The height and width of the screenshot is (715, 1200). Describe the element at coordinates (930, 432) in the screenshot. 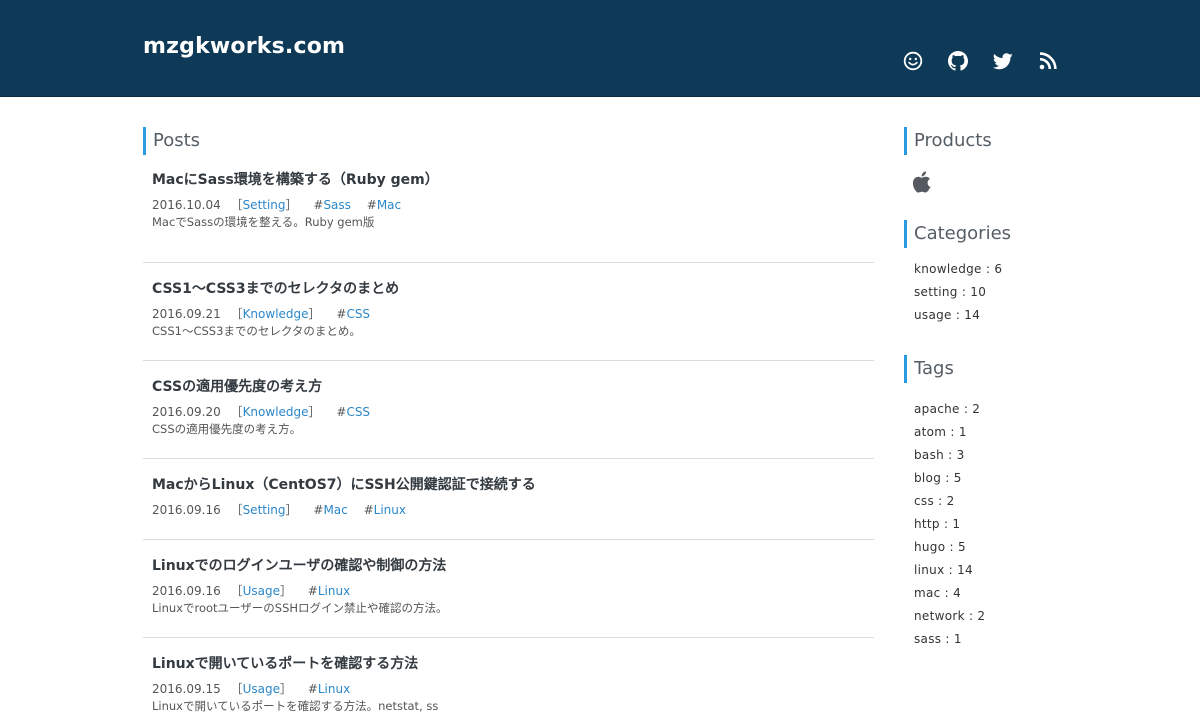

I see `tag-link: atom` at that location.